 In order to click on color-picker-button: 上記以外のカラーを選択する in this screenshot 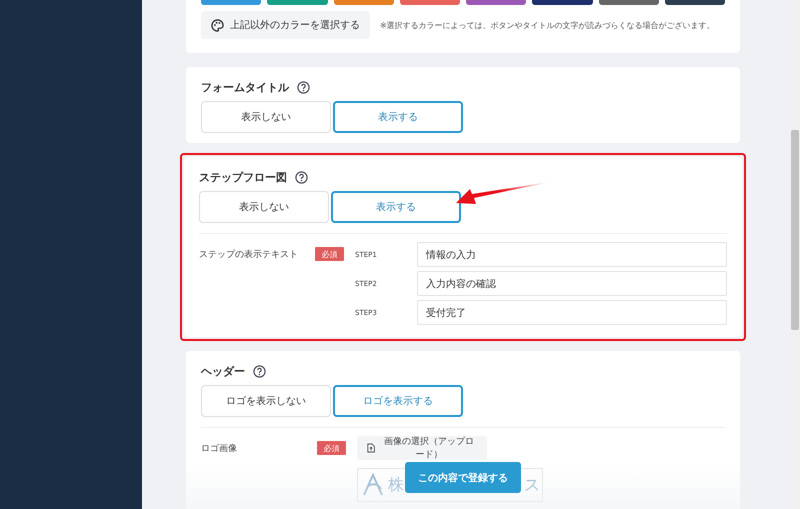, I will do `click(285, 25)`.